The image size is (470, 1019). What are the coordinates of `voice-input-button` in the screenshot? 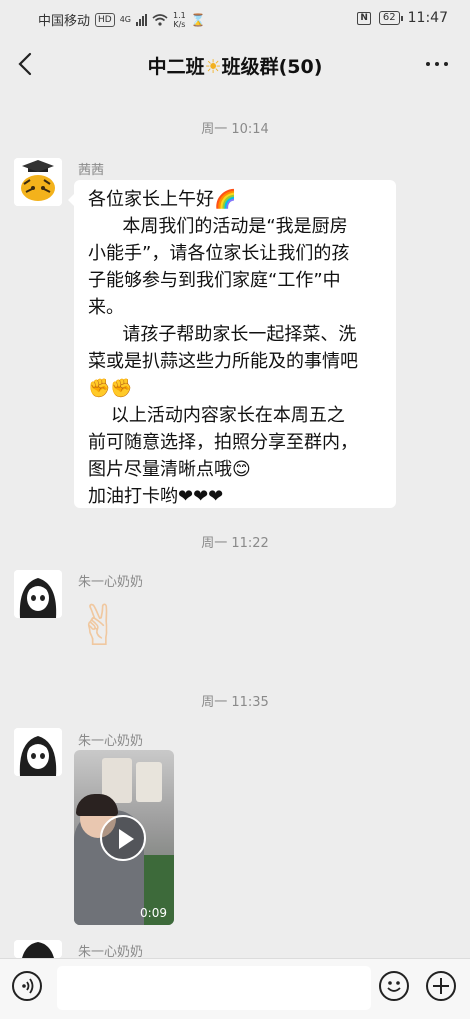 It's located at (27, 986).